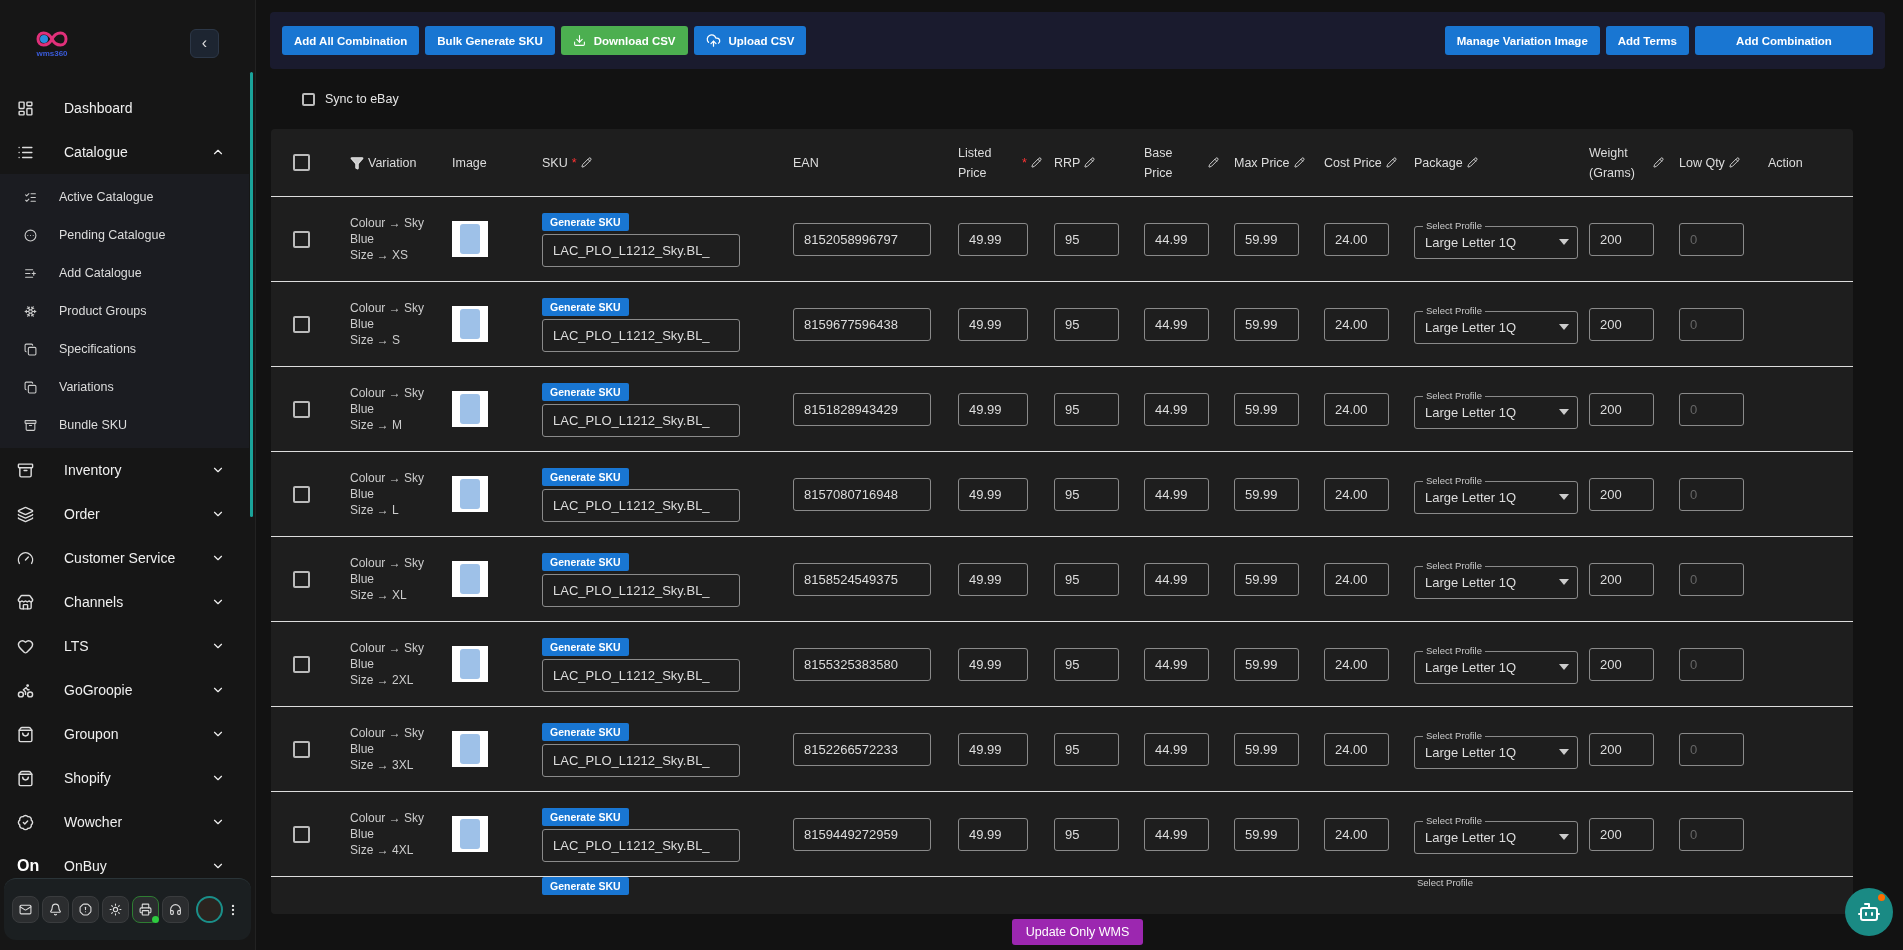  What do you see at coordinates (124, 558) in the screenshot?
I see `nav-item: Customer Service` at bounding box center [124, 558].